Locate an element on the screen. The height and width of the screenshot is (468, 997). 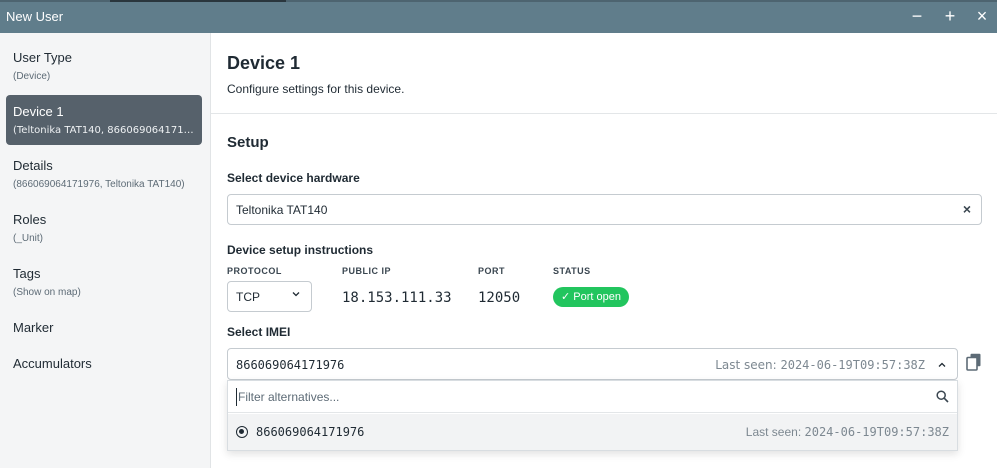
sidebar-item-marker: Marker is located at coordinates (104, 327).